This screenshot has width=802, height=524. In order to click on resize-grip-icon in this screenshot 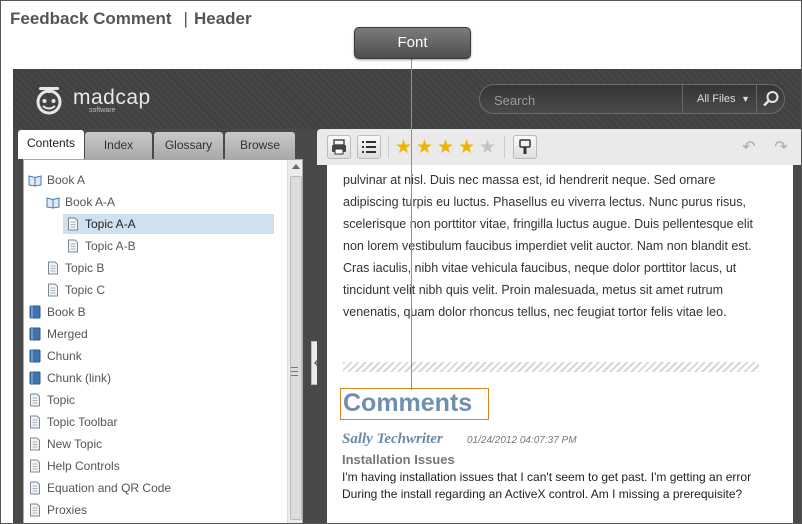, I will do `click(294, 371)`.